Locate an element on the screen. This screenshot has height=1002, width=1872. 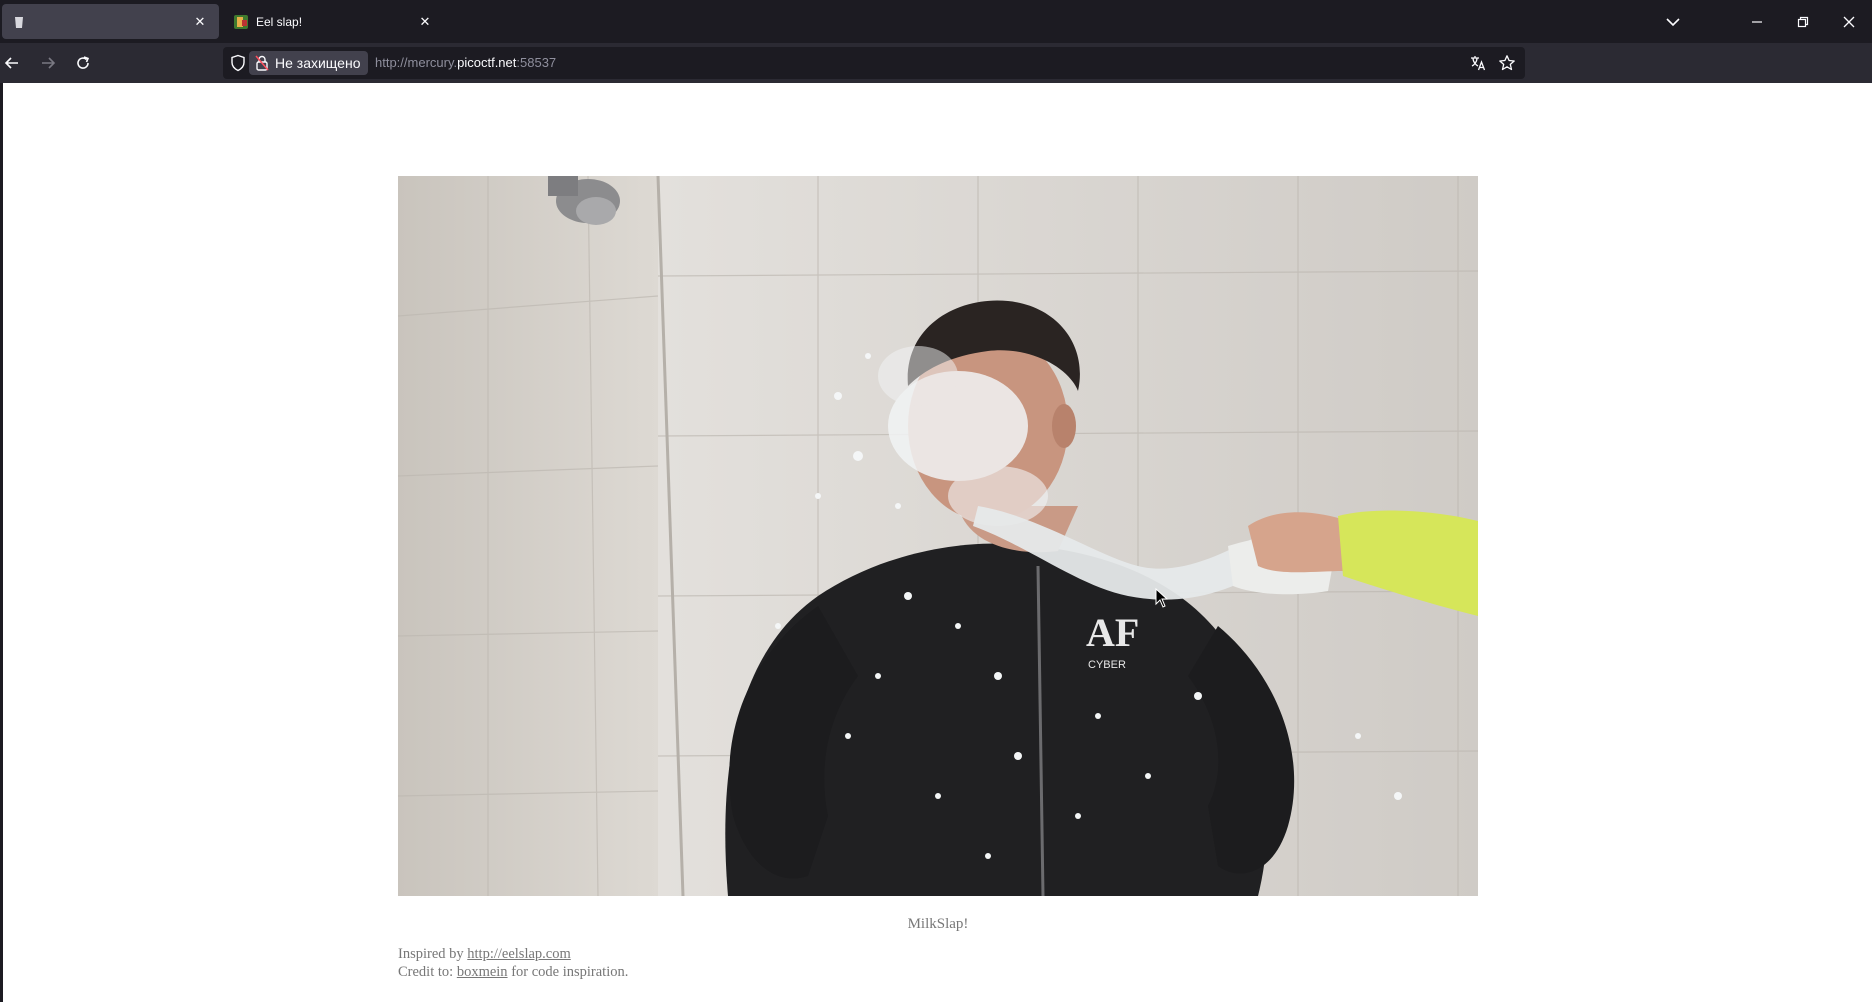
url-host: picoctf.net is located at coordinates (487, 62).